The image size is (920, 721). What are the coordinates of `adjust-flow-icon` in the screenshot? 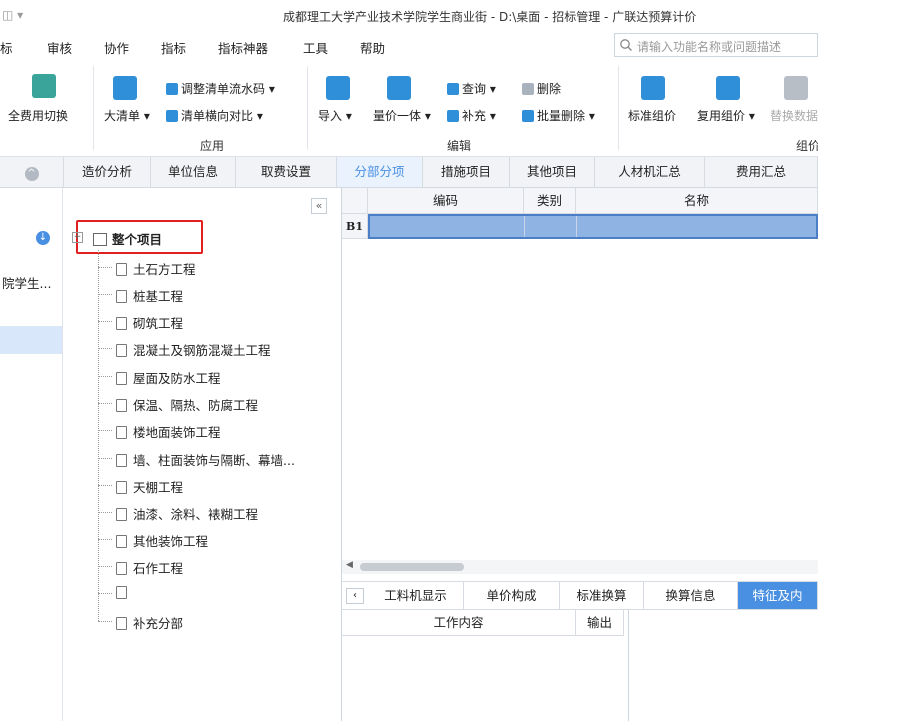 It's located at (172, 89).